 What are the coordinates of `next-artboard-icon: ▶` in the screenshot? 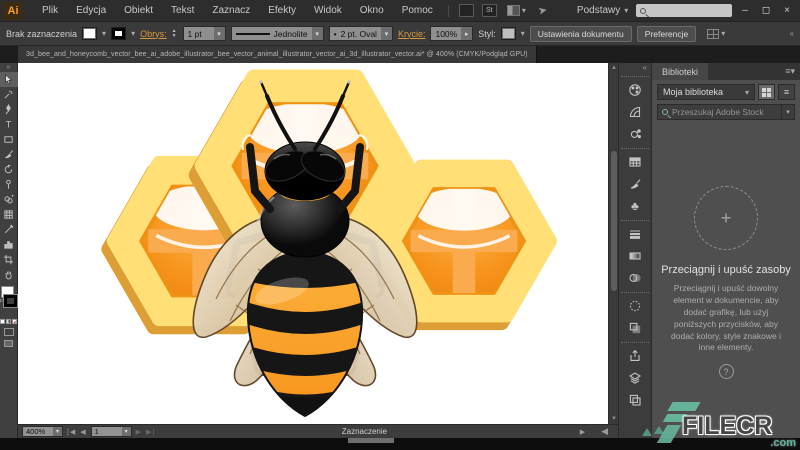 It's located at (139, 432).